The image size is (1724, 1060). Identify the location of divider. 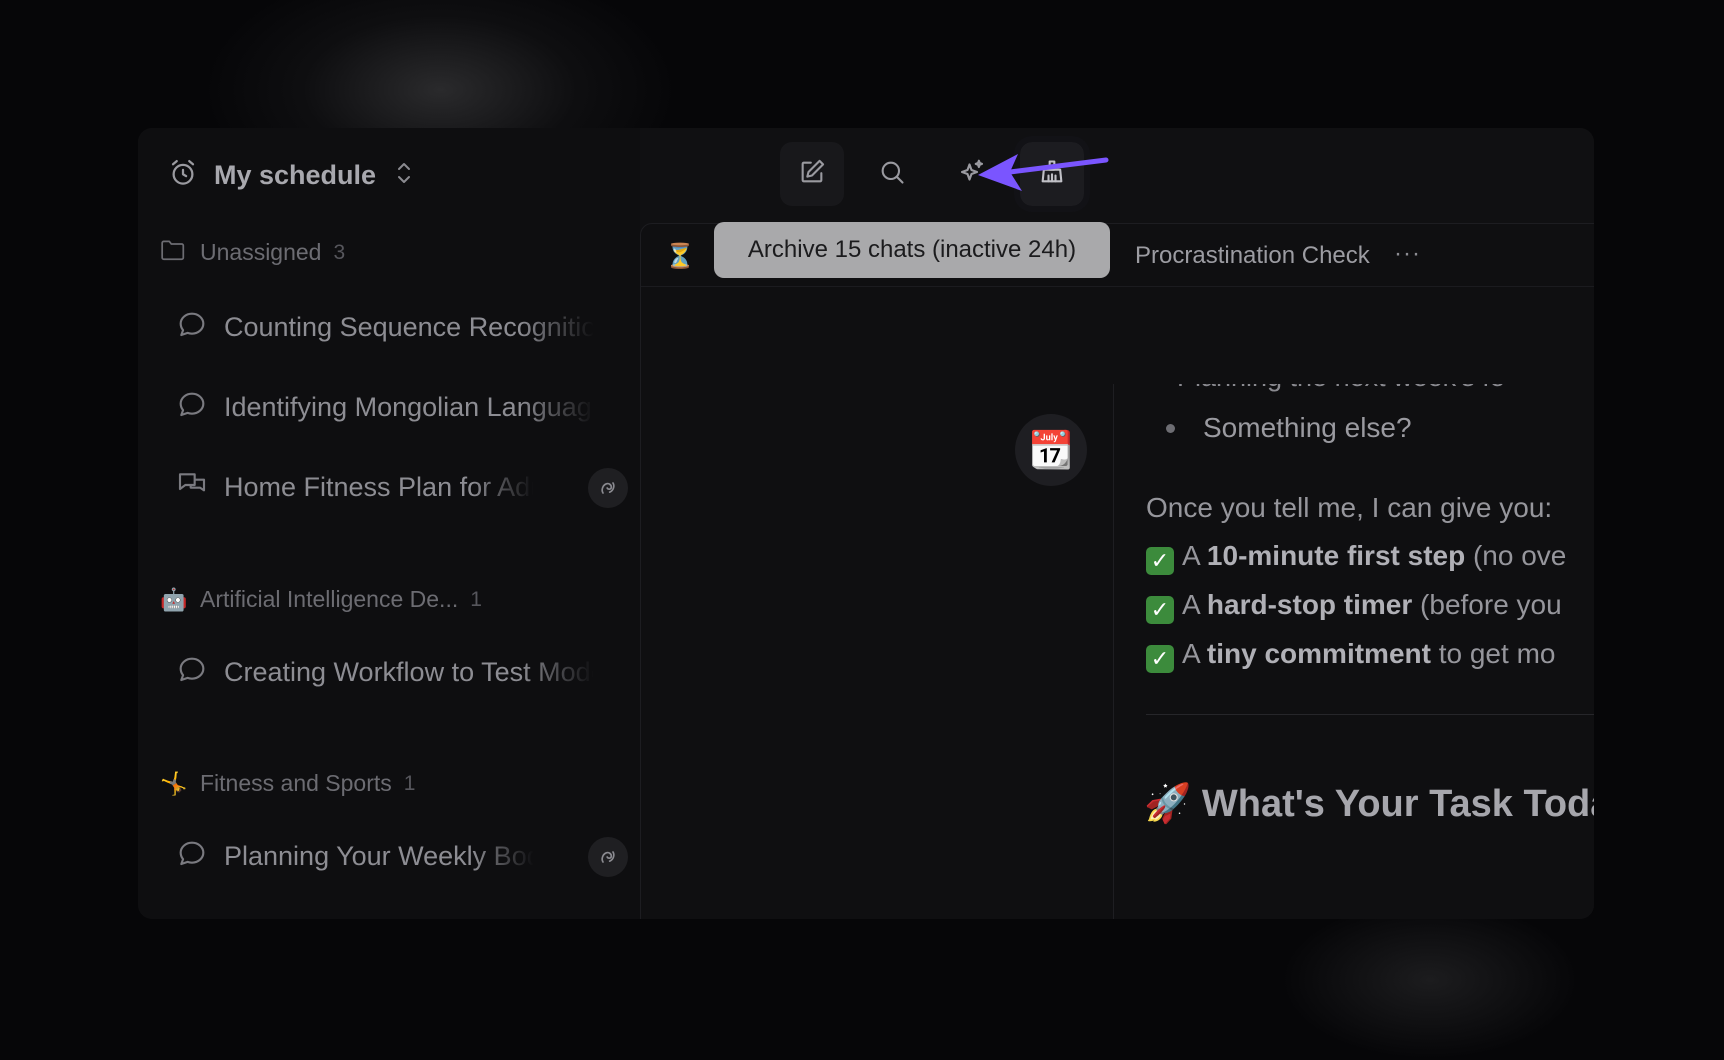
(1370, 714).